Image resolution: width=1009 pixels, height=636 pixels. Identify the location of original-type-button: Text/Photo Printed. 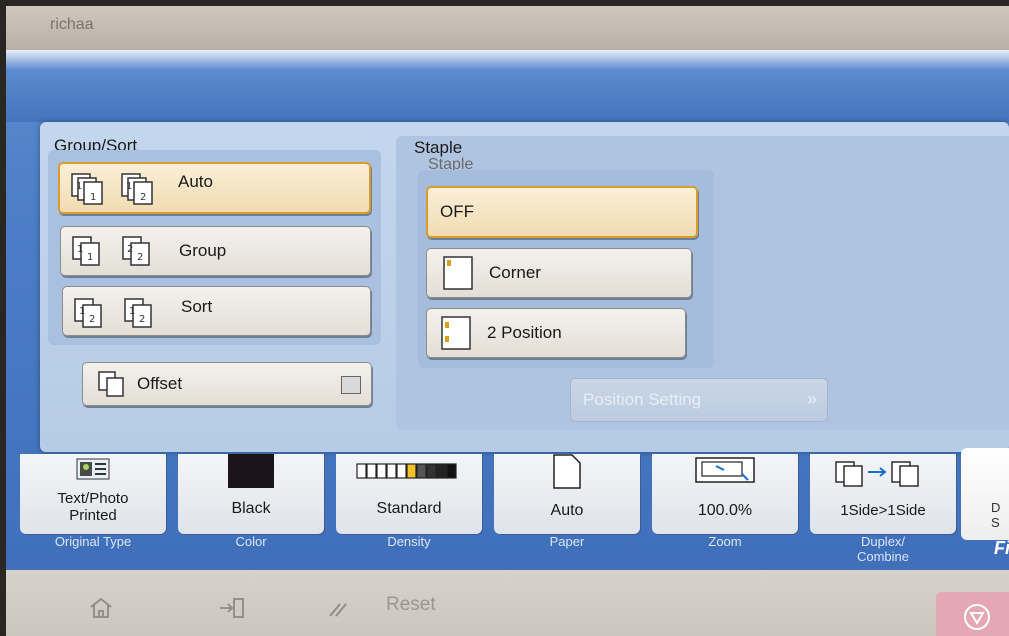
(93, 494).